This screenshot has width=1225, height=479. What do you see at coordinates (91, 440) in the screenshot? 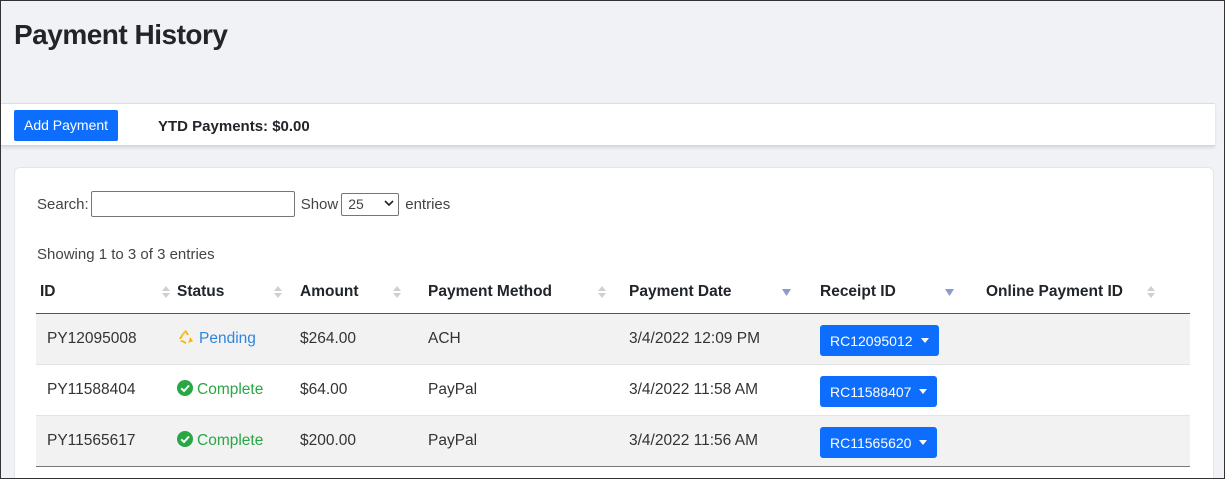
I see `payment-id-cell: PY11565617` at bounding box center [91, 440].